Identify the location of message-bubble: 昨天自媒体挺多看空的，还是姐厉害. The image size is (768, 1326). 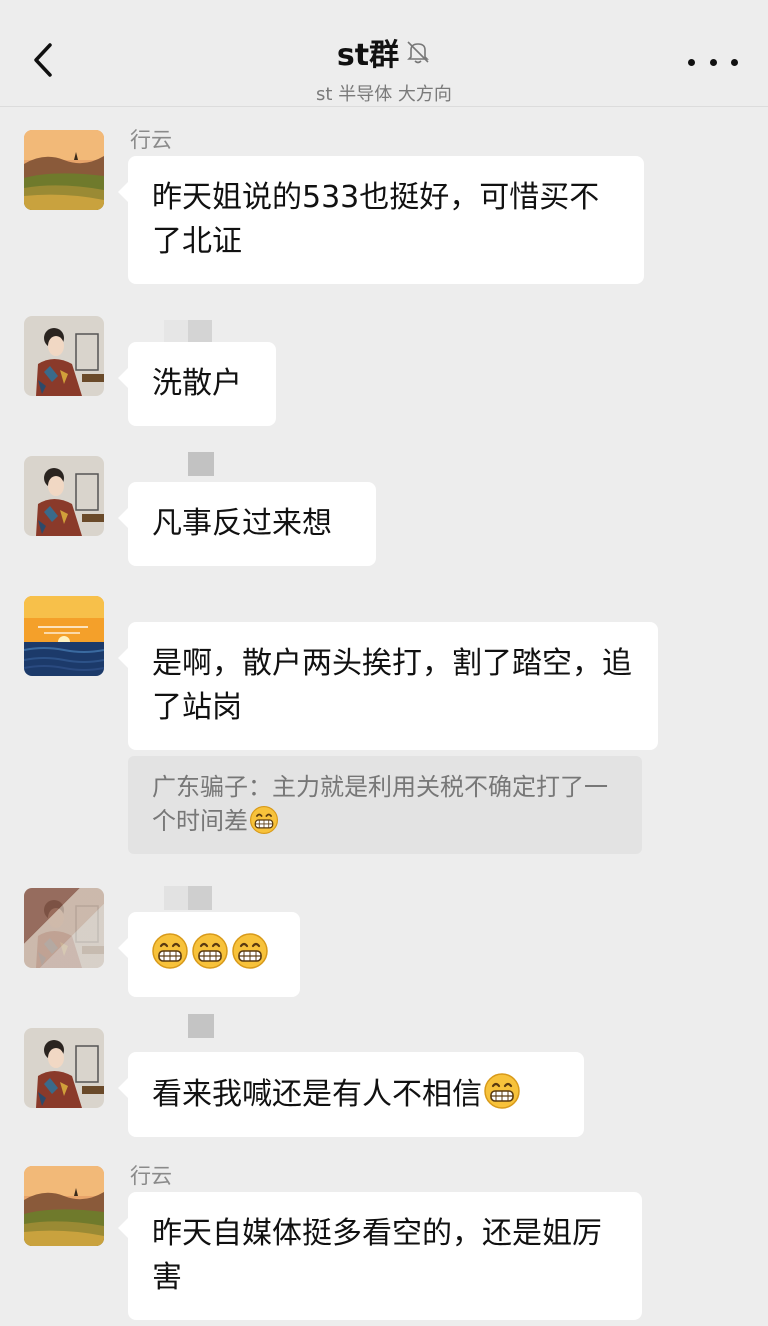
(380, 1256).